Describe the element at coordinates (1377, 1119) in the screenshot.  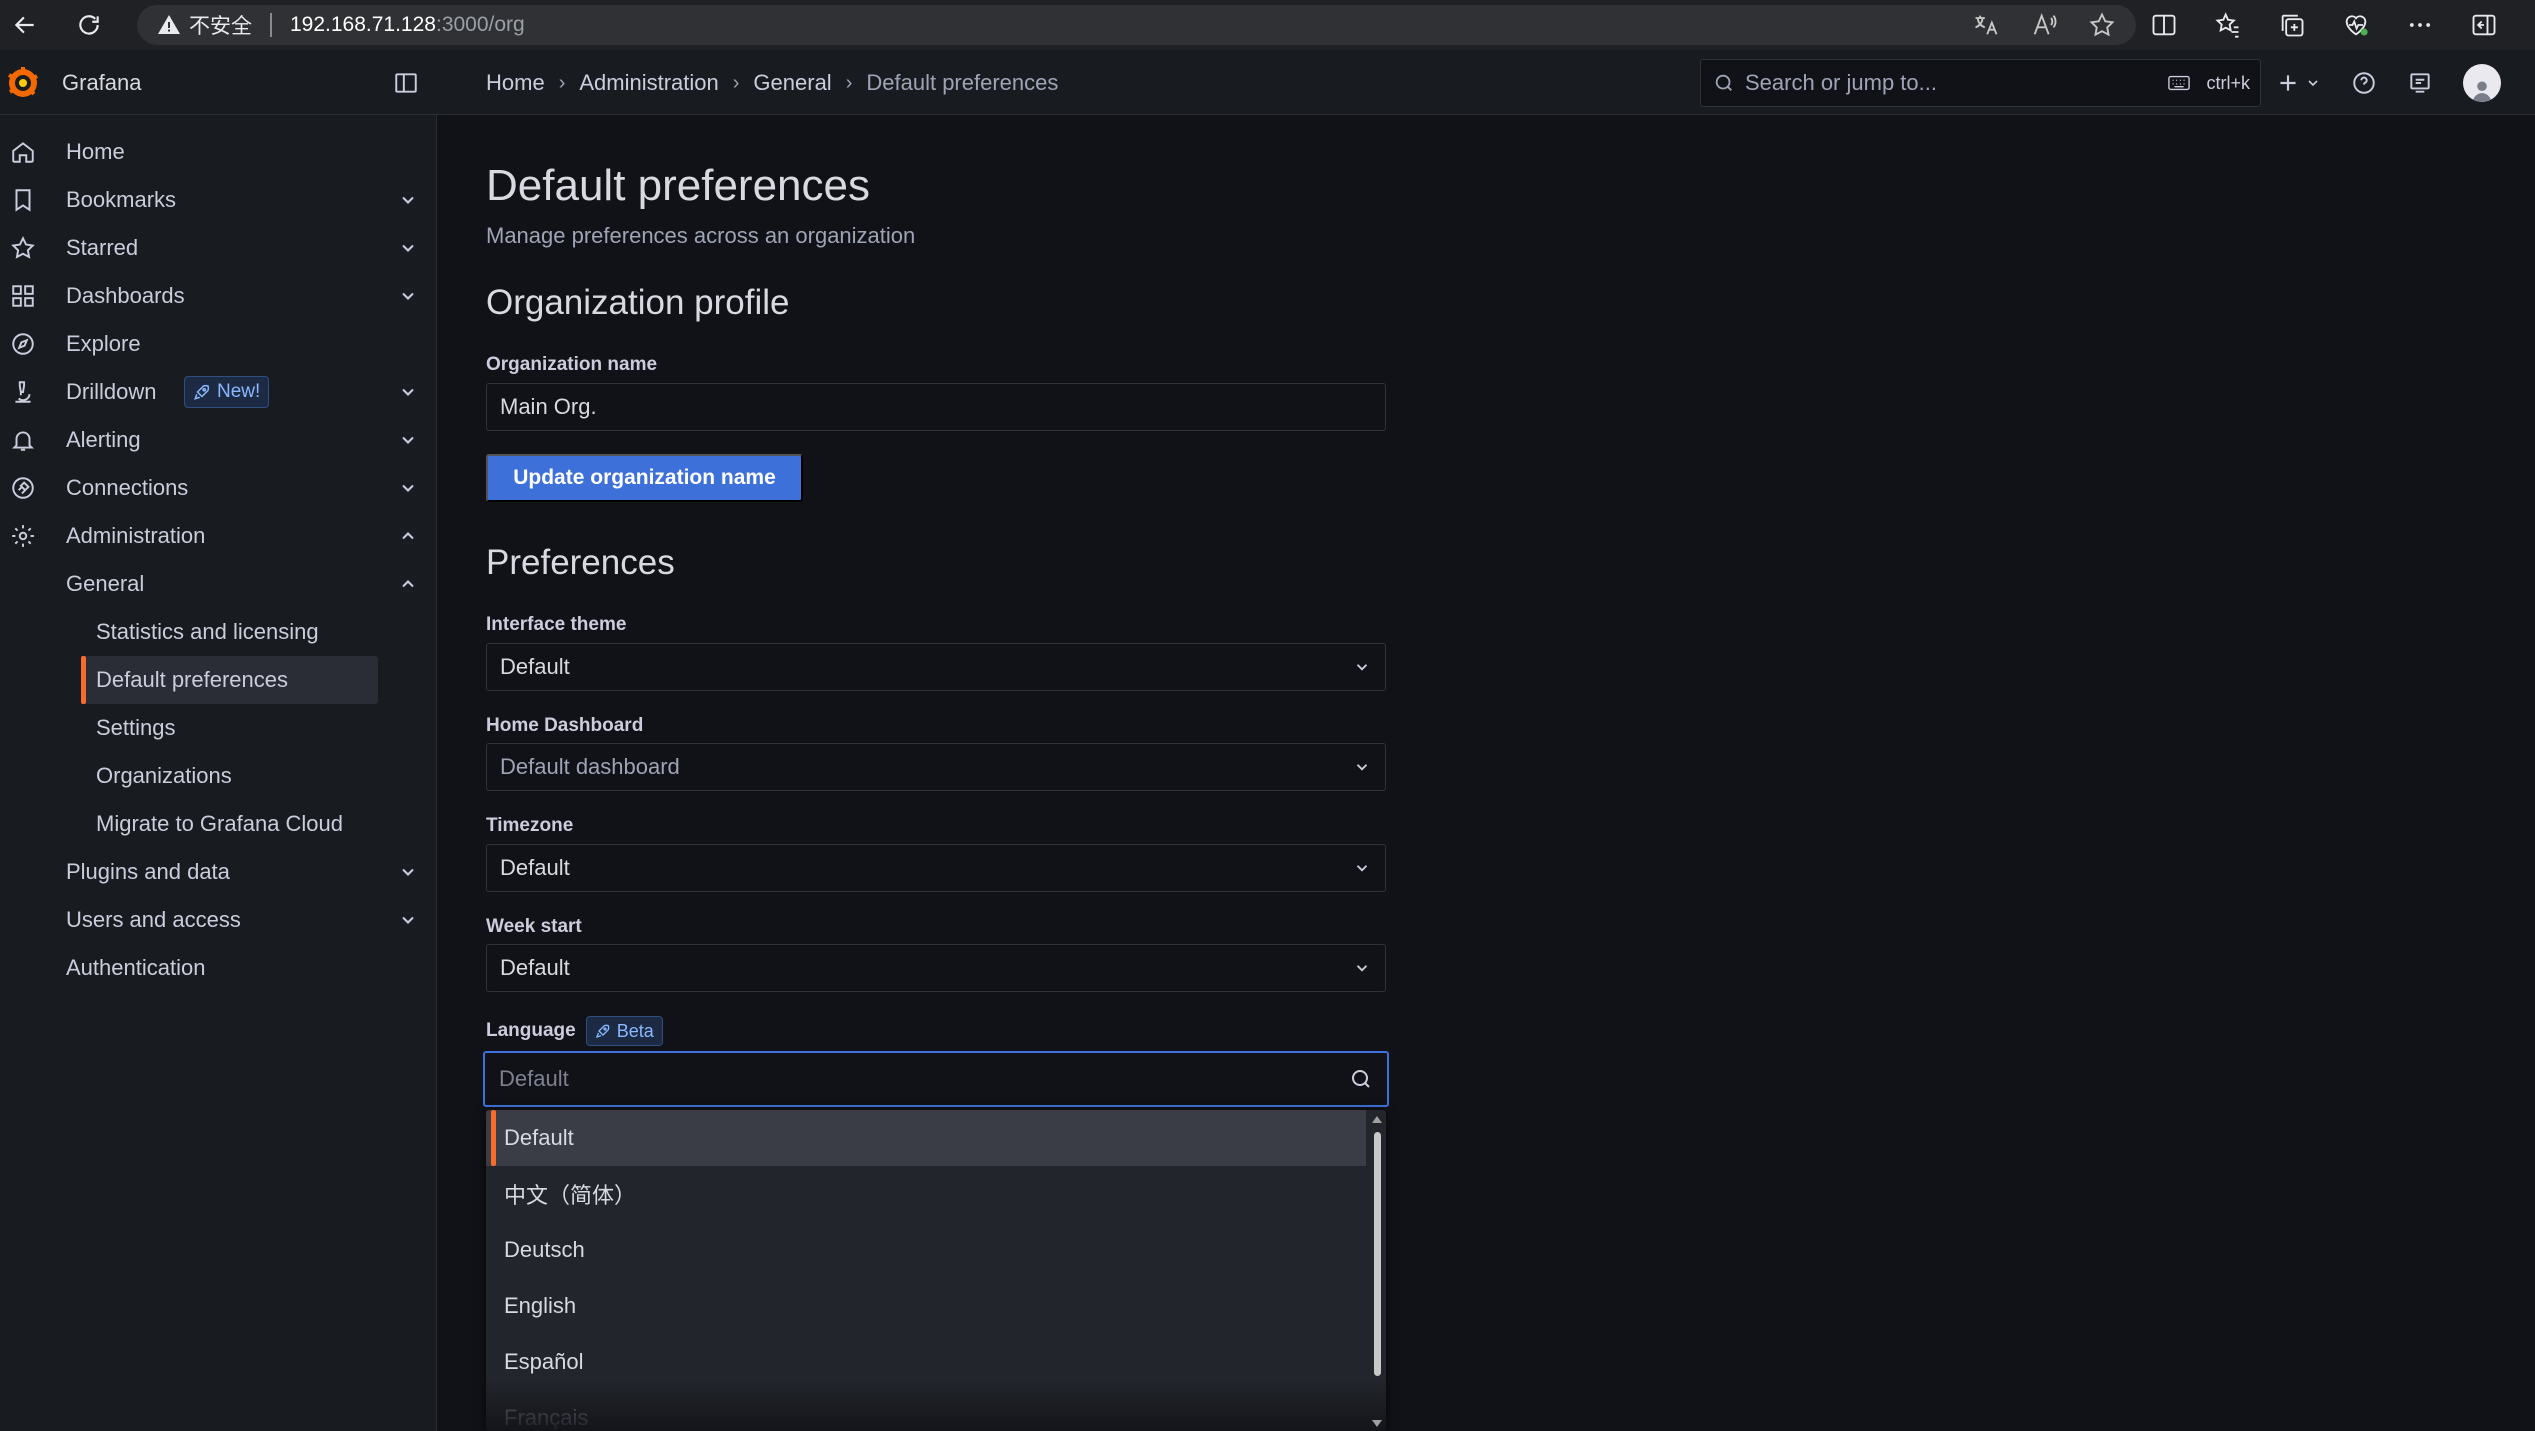
I see `scroll-up-icon` at that location.